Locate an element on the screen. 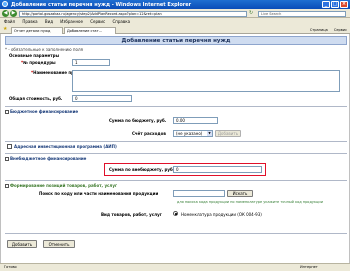  menu-item-help: Справка is located at coordinates (121, 21).